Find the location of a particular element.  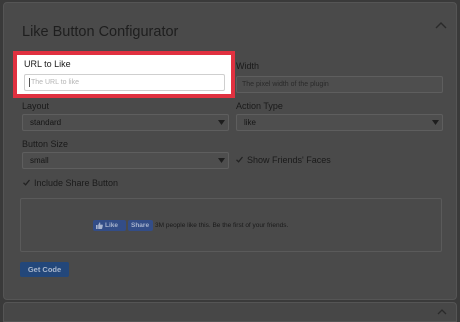

panel-title: Like Button Configurator is located at coordinates (100, 32).